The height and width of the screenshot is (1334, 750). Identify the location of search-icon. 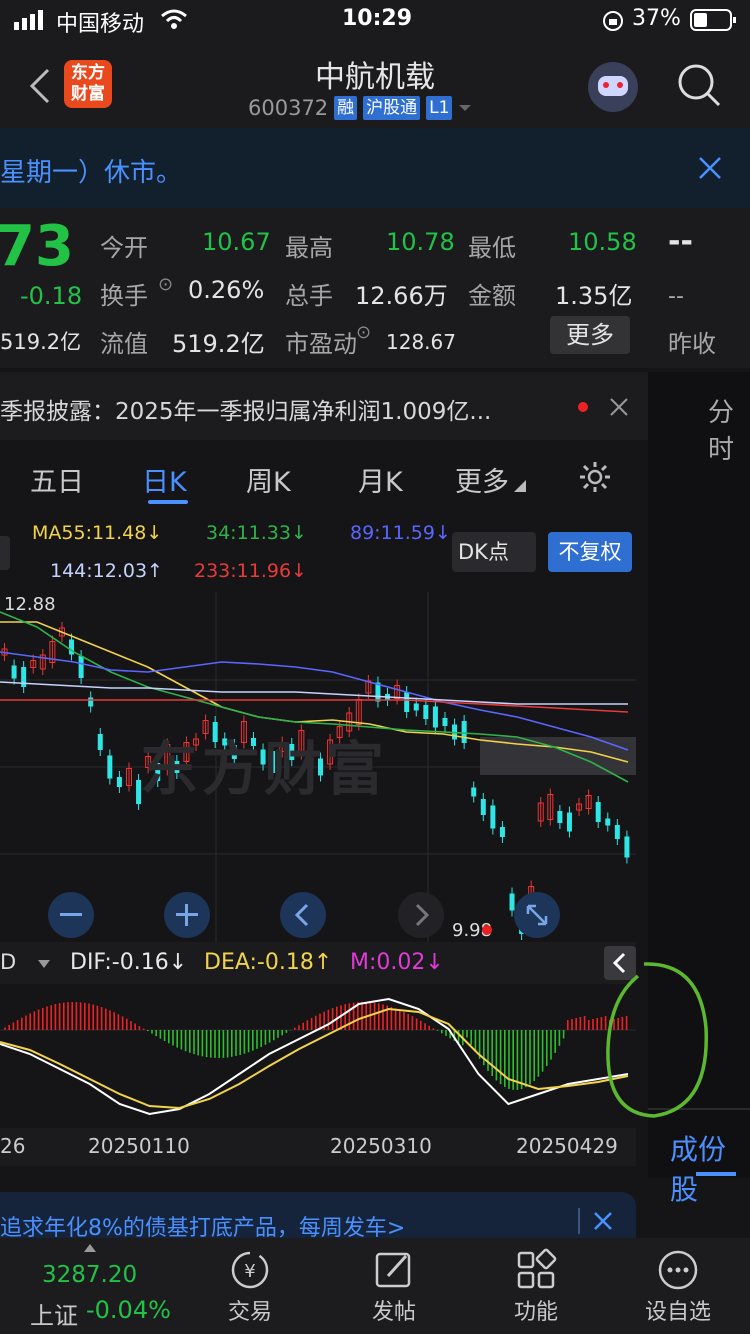
(699, 85).